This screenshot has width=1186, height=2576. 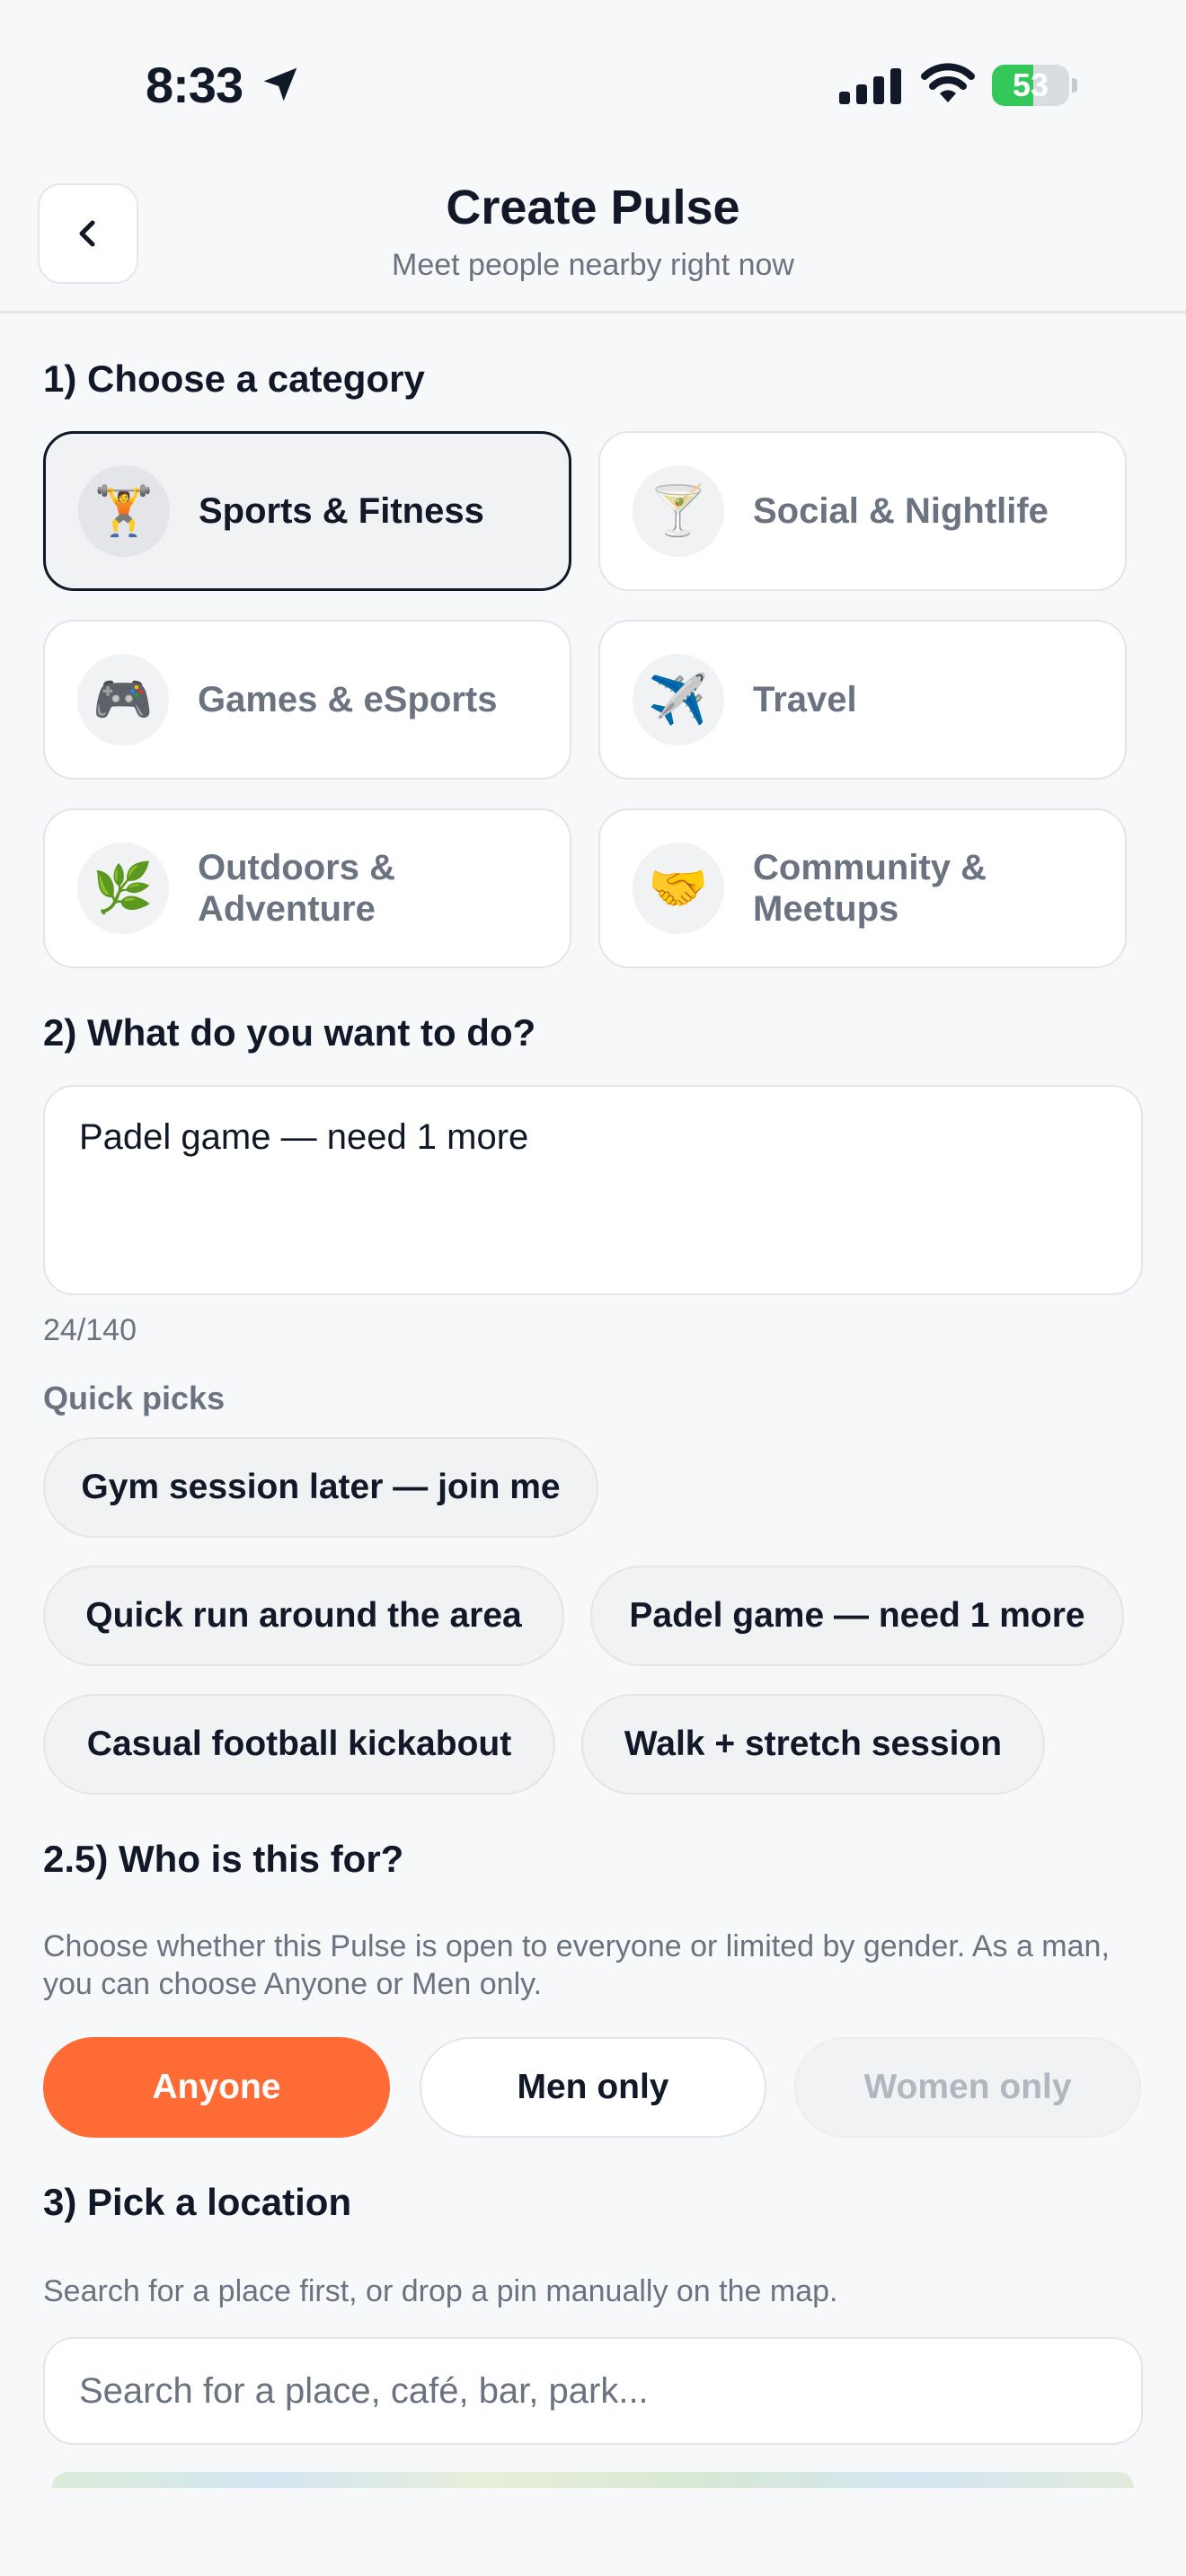 What do you see at coordinates (123, 888) in the screenshot?
I see `herb-icon: 🌿` at bounding box center [123, 888].